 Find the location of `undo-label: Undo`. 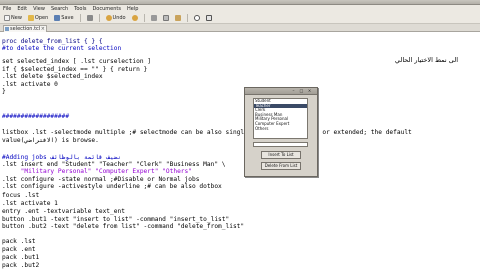

undo-label: Undo is located at coordinates (119, 18).